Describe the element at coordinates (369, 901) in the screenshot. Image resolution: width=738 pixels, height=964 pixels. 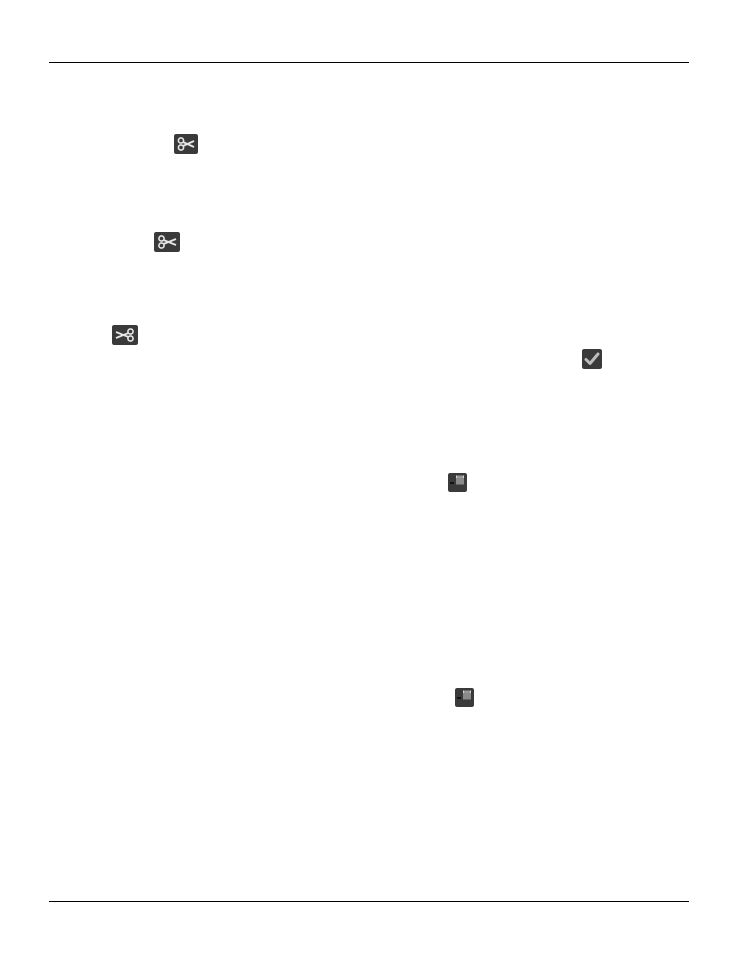
I see `footer-rule` at that location.